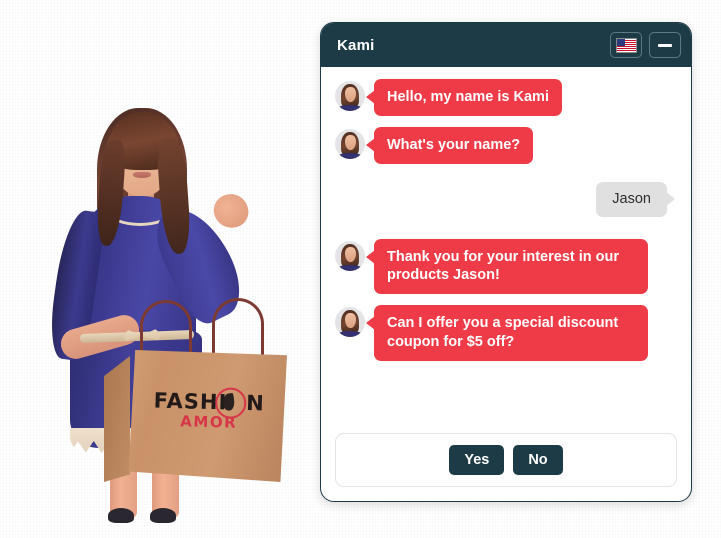 This screenshot has width=721, height=538. Describe the element at coordinates (506, 460) in the screenshot. I see `quick-reply-area: Yes No` at that location.